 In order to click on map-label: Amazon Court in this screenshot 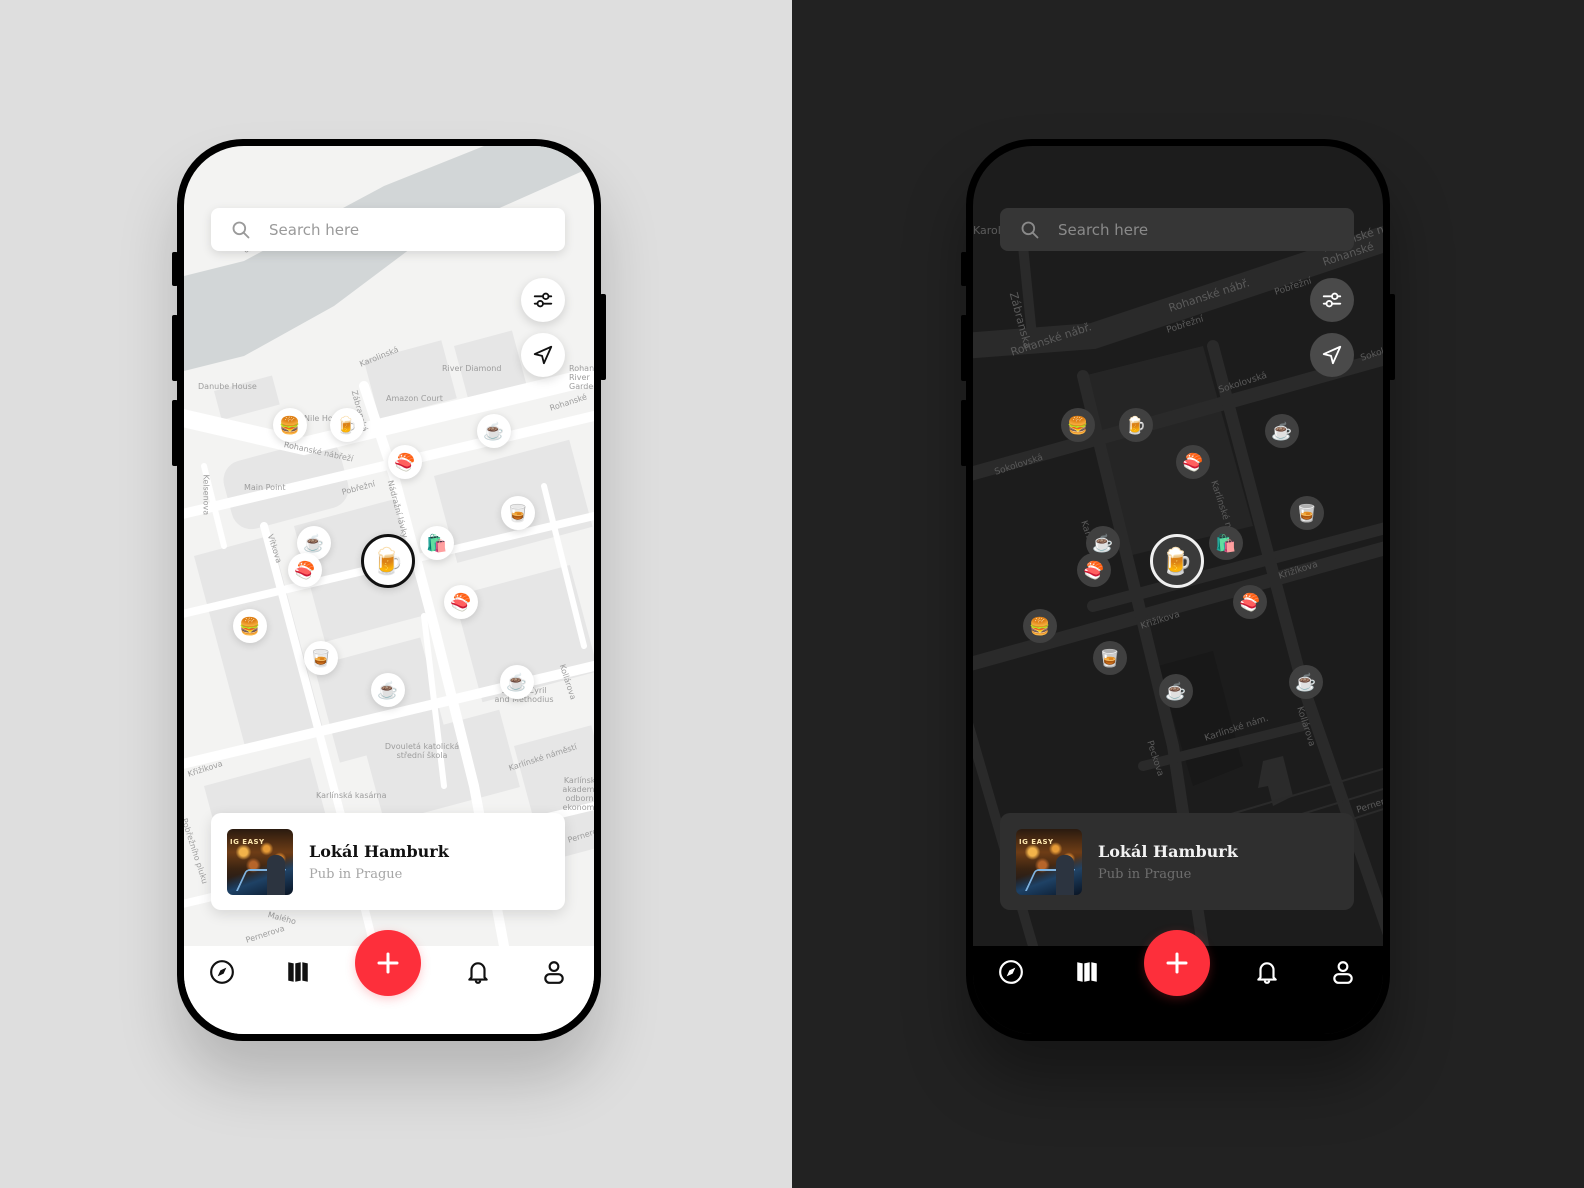, I will do `click(414, 398)`.